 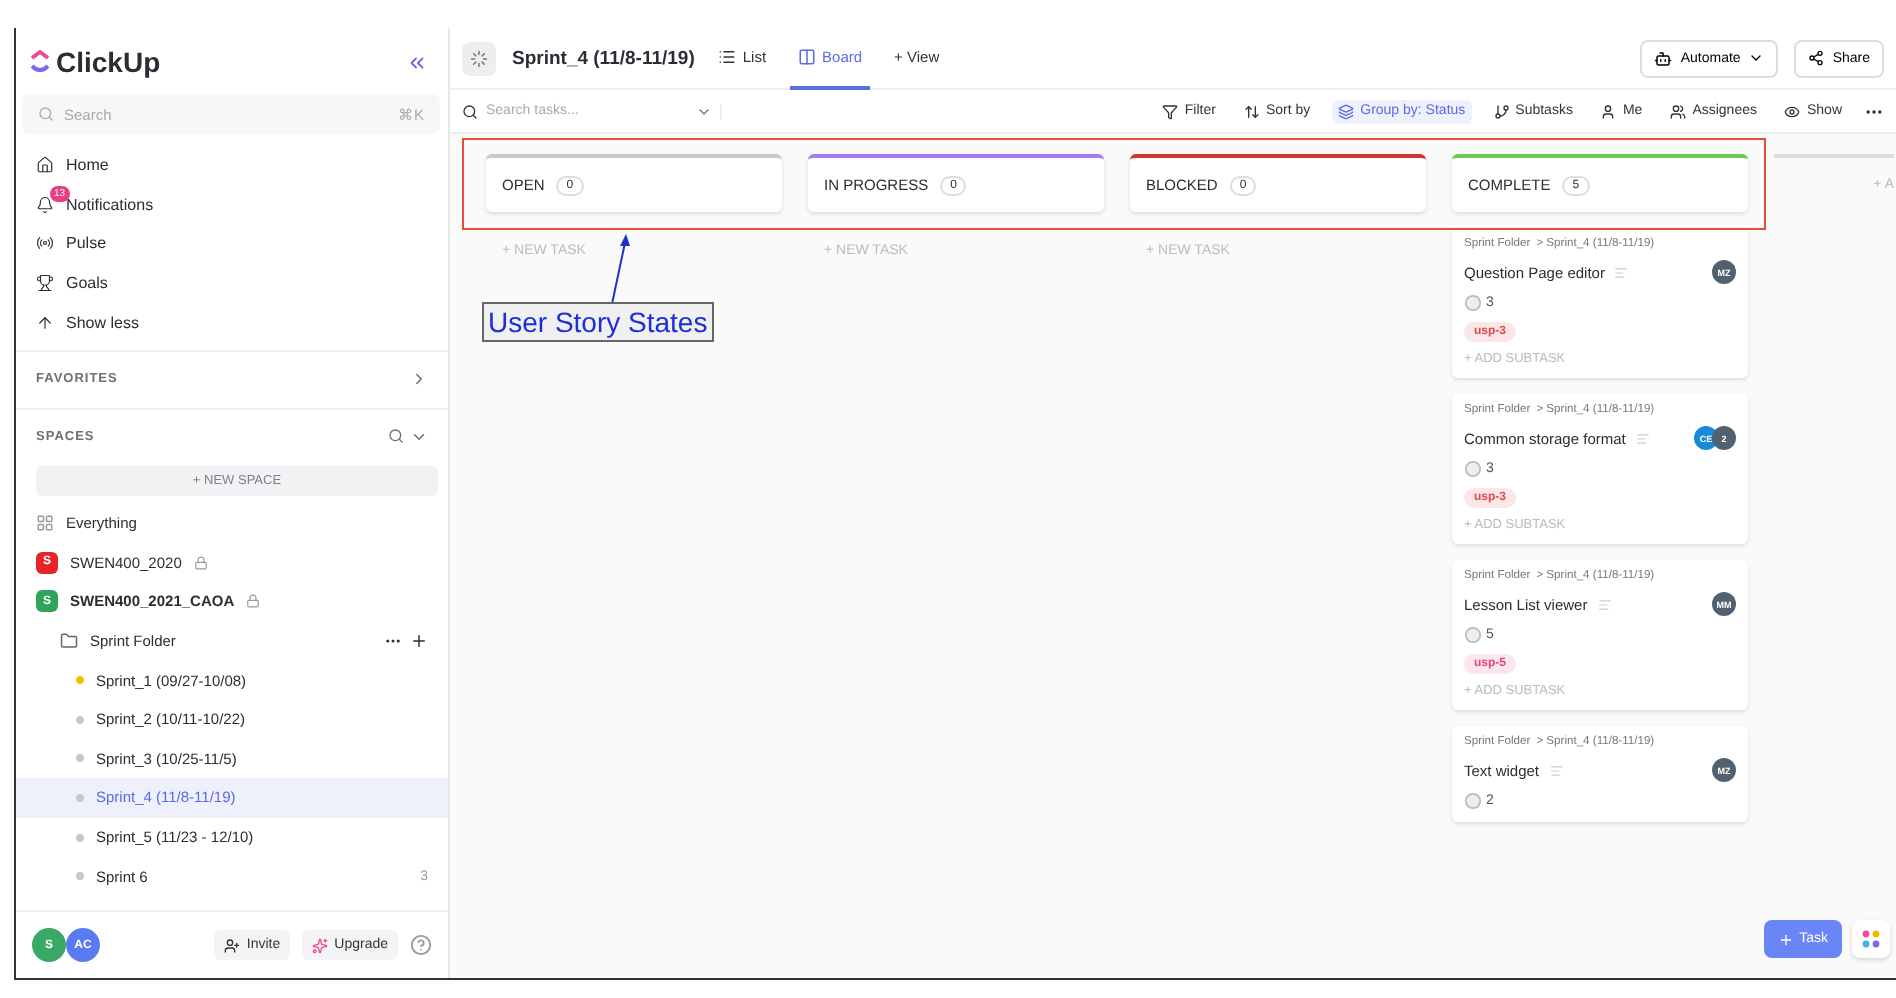 What do you see at coordinates (45, 165) in the screenshot?
I see `home-icon` at bounding box center [45, 165].